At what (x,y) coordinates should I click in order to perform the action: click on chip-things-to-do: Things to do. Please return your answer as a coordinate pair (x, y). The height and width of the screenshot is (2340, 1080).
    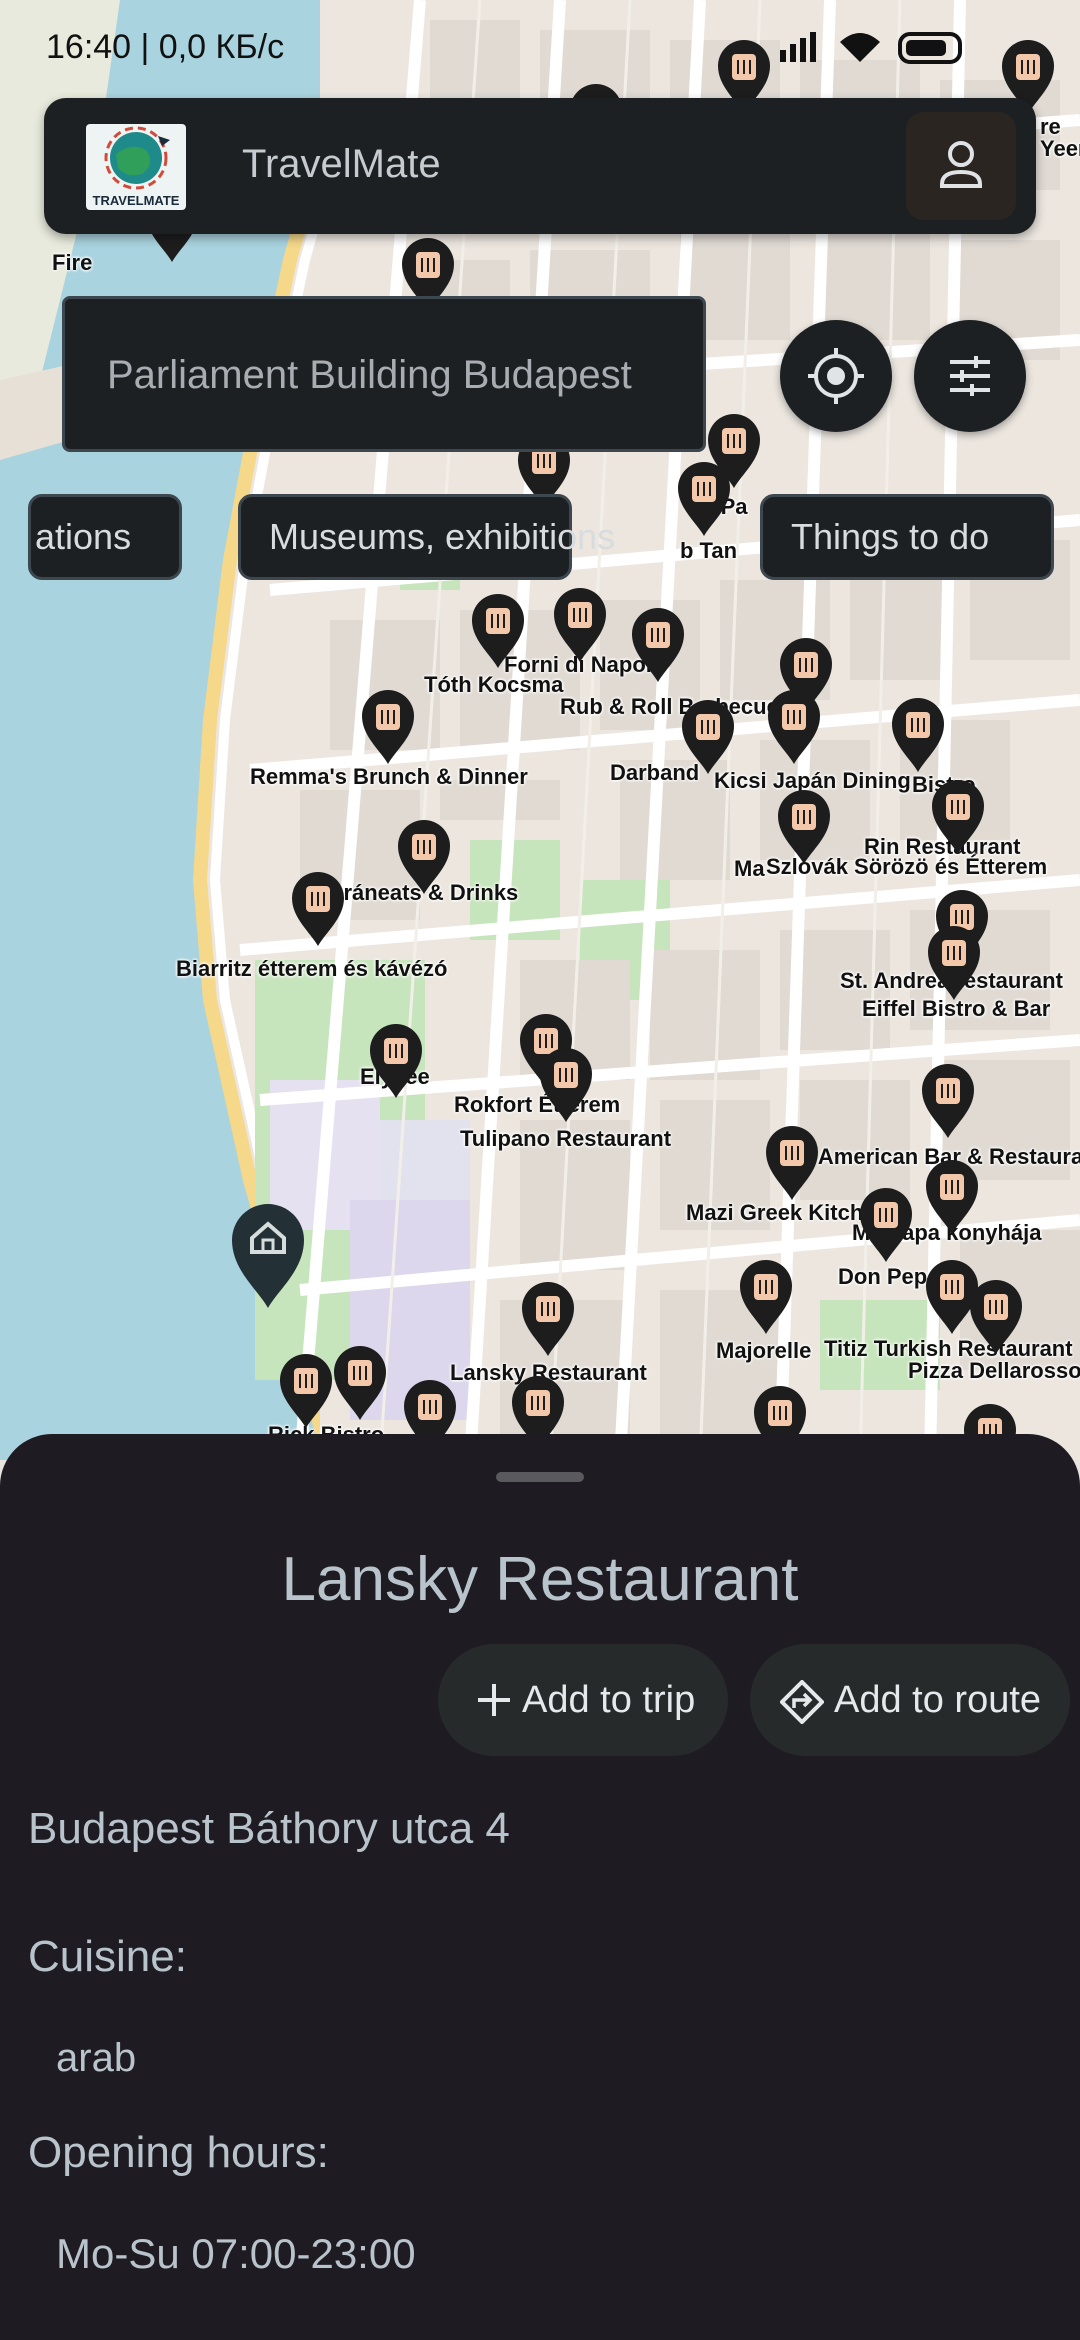
    Looking at the image, I should click on (907, 537).